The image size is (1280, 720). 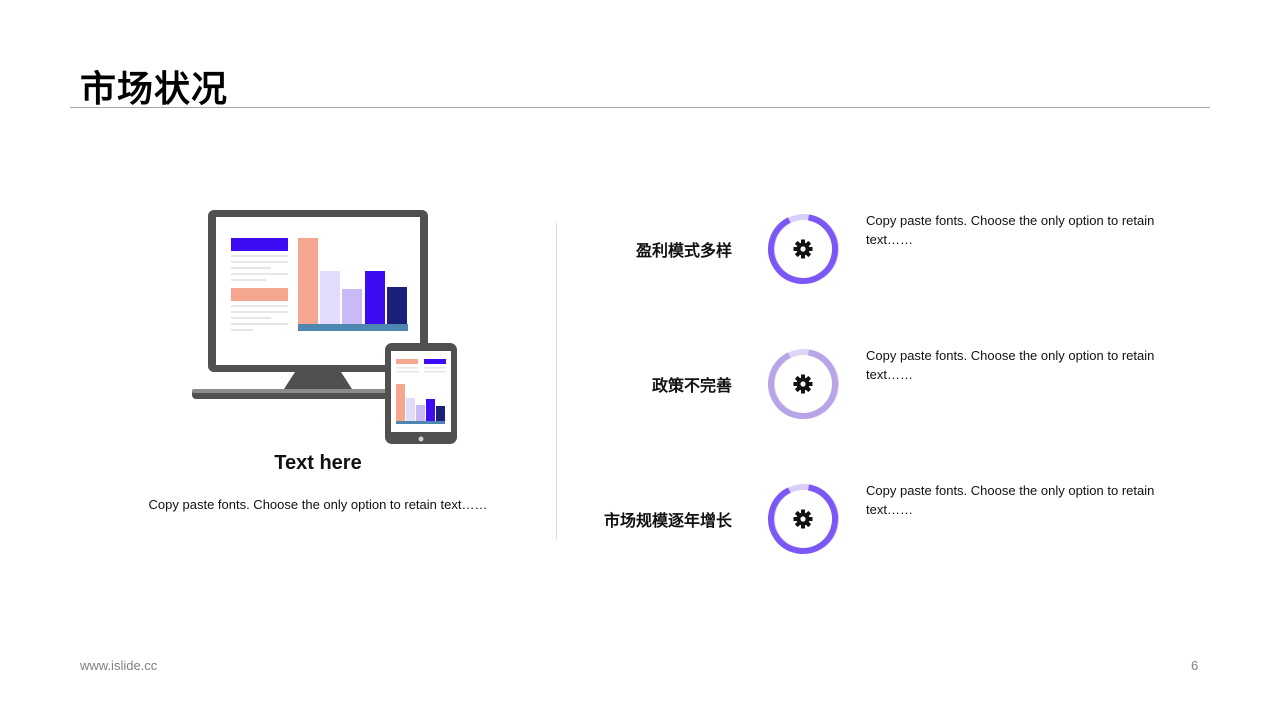 I want to click on left-heading: Text here, so click(x=318, y=463).